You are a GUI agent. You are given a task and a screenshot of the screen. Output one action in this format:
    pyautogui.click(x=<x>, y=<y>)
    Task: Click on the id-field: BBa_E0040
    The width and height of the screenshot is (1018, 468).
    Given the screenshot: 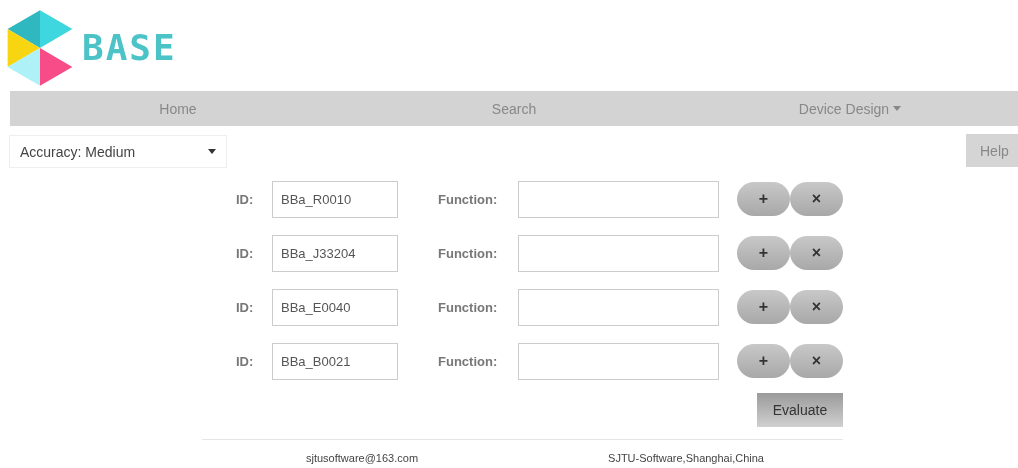 What is the action you would take?
    pyautogui.click(x=335, y=307)
    